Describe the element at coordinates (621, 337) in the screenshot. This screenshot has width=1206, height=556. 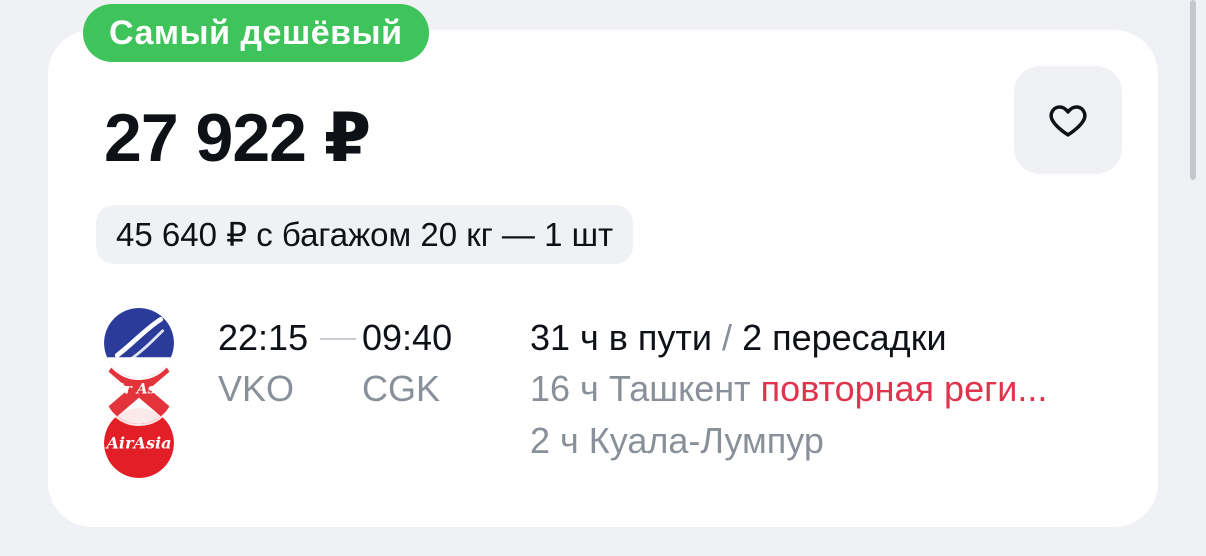
I see `travel-duration: 31 ч в пути` at that location.